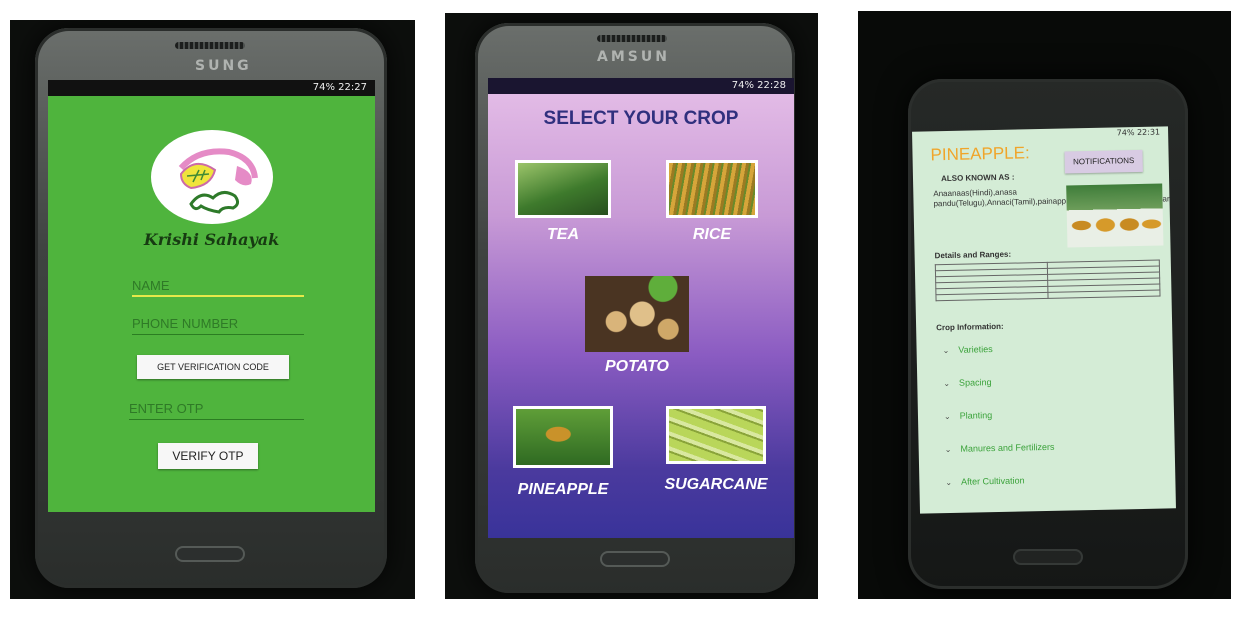 This screenshot has height=624, width=1242. What do you see at coordinates (980, 154) in the screenshot?
I see `crop-title: PINEAPPLE:` at bounding box center [980, 154].